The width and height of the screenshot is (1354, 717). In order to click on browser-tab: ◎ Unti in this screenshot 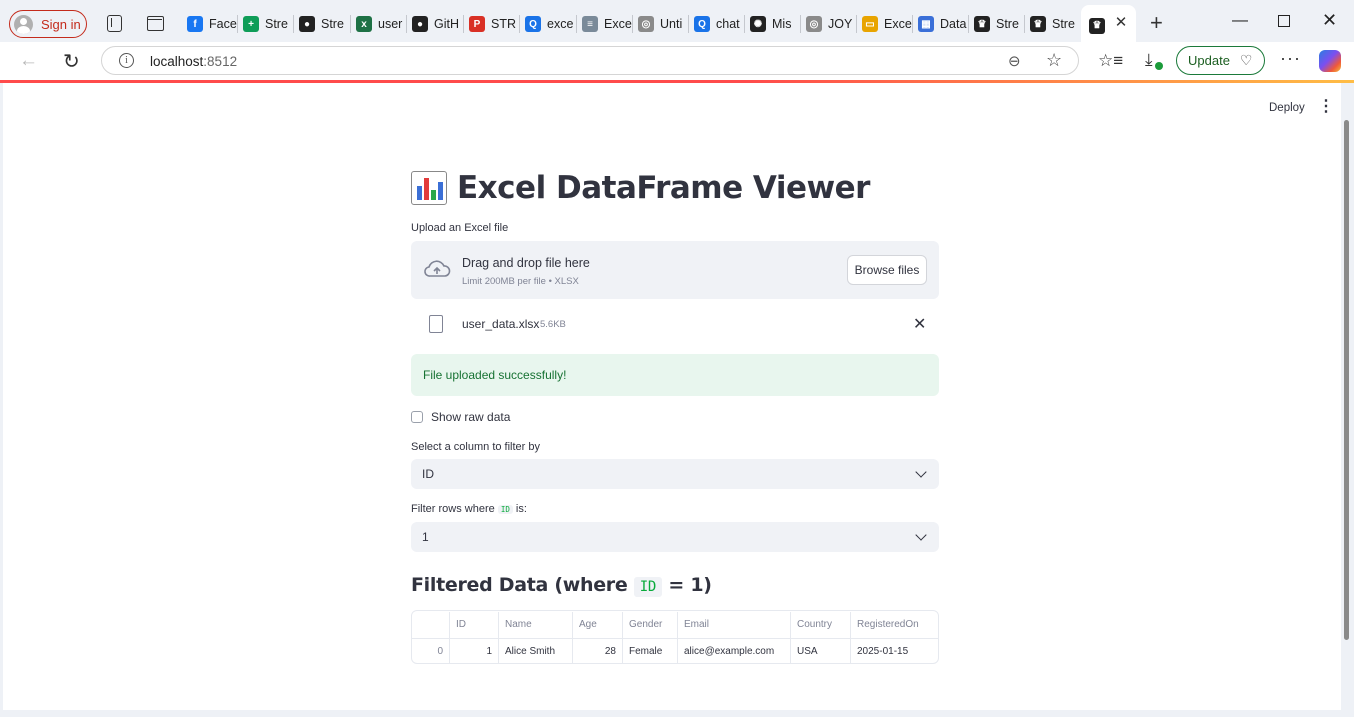, I will do `click(661, 24)`.